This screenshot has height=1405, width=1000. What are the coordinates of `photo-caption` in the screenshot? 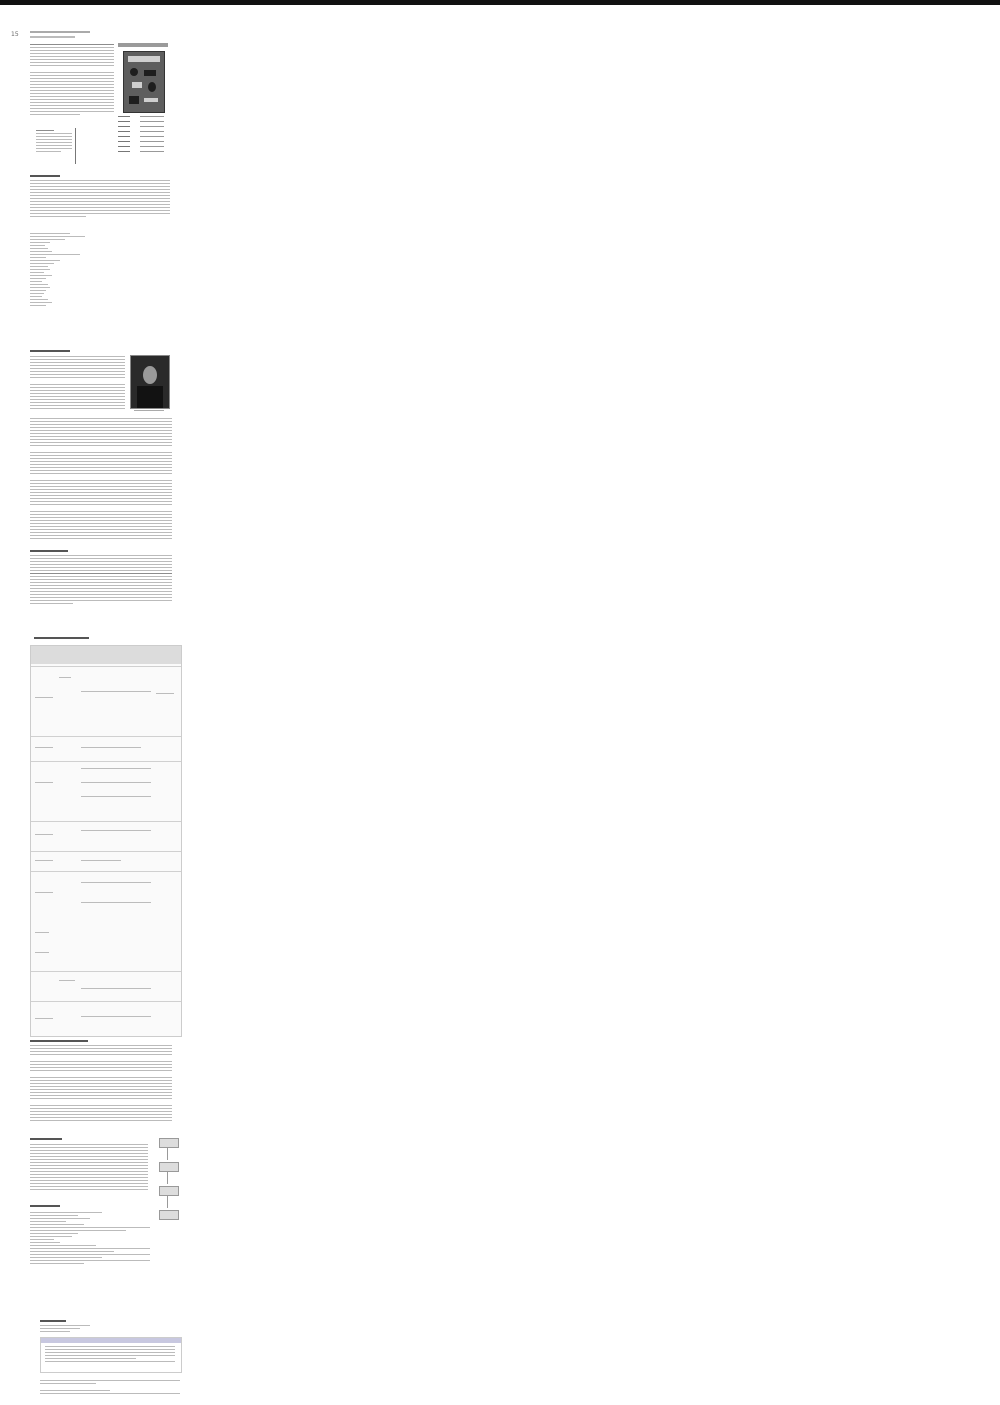 It's located at (149, 410).